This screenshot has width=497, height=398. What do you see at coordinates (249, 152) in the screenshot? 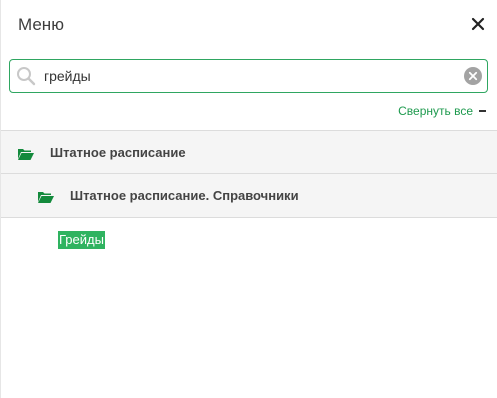
I see `tree-item-staff-schedule: Штатное расписание` at bounding box center [249, 152].